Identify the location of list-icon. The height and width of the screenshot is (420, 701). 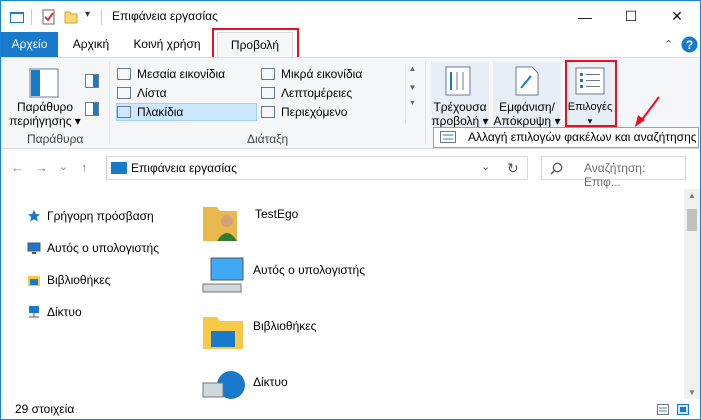
(124, 93).